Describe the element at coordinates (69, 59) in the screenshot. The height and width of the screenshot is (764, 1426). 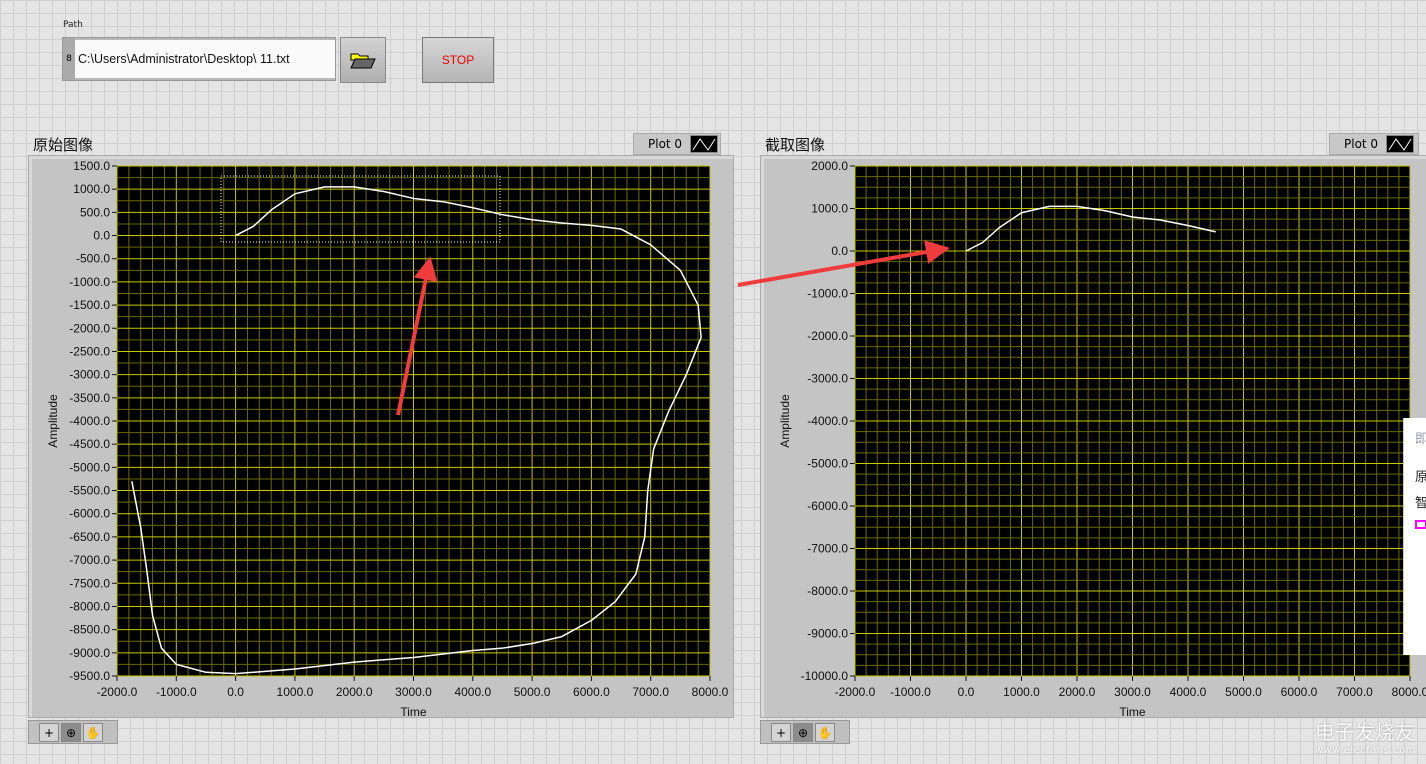
I see `path-handle: 8` at that location.